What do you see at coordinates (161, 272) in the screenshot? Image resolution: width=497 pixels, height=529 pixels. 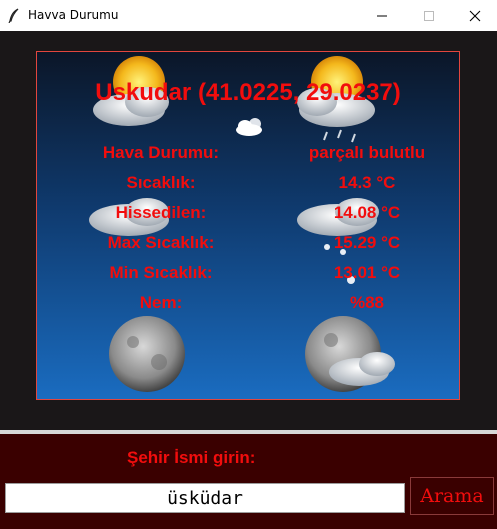 I see `row-label: Min Sıcaklık:` at bounding box center [161, 272].